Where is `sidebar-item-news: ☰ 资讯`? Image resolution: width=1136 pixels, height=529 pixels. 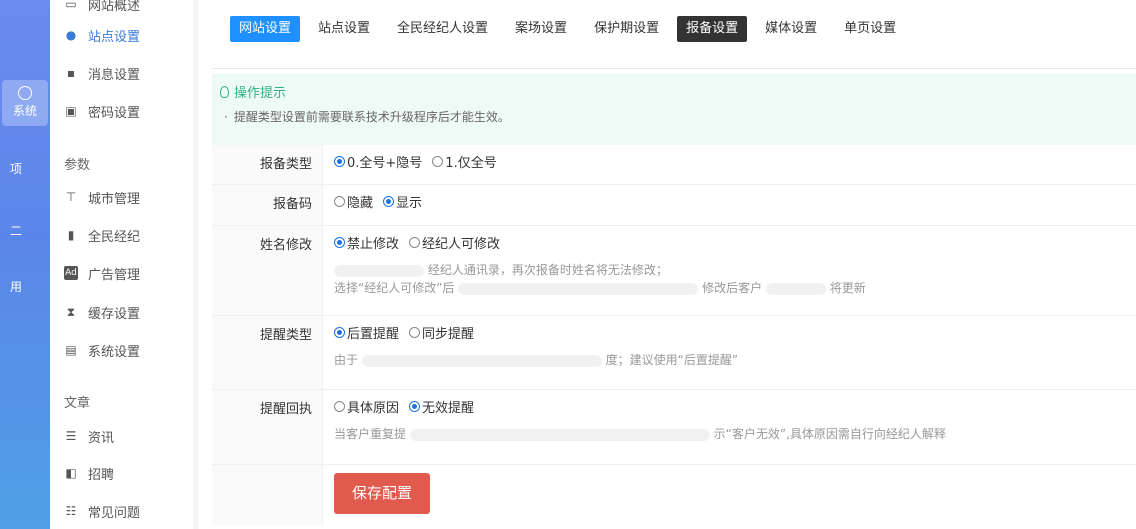
sidebar-item-news: ☰ 资讯 is located at coordinates (89, 436).